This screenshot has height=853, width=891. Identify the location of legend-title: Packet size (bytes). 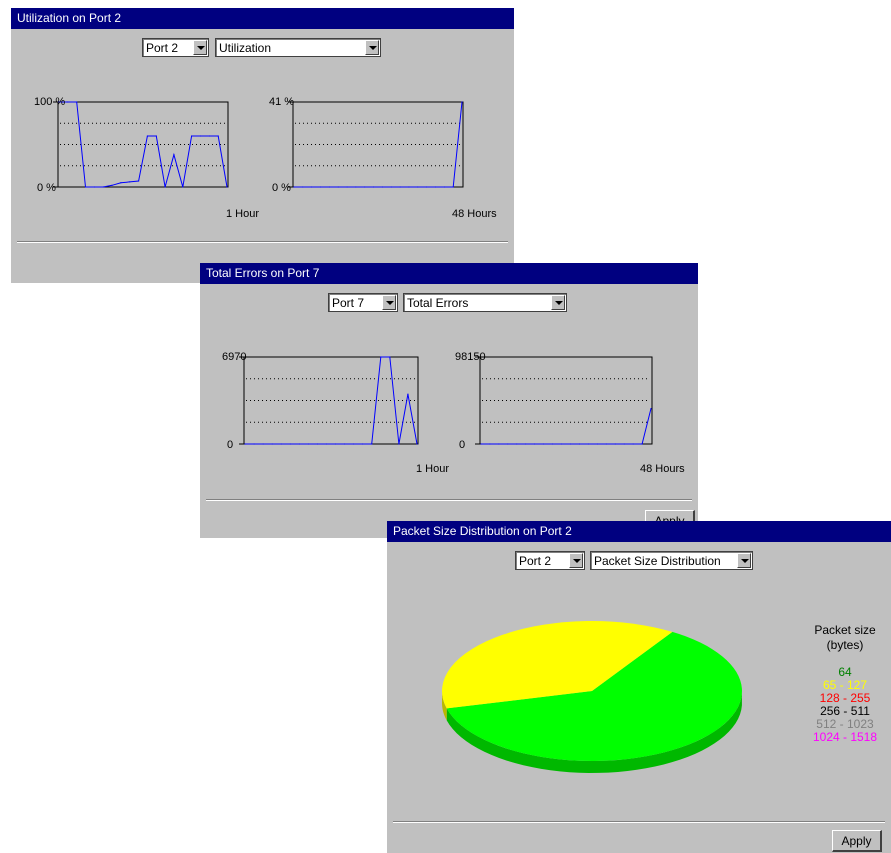
(845, 638).